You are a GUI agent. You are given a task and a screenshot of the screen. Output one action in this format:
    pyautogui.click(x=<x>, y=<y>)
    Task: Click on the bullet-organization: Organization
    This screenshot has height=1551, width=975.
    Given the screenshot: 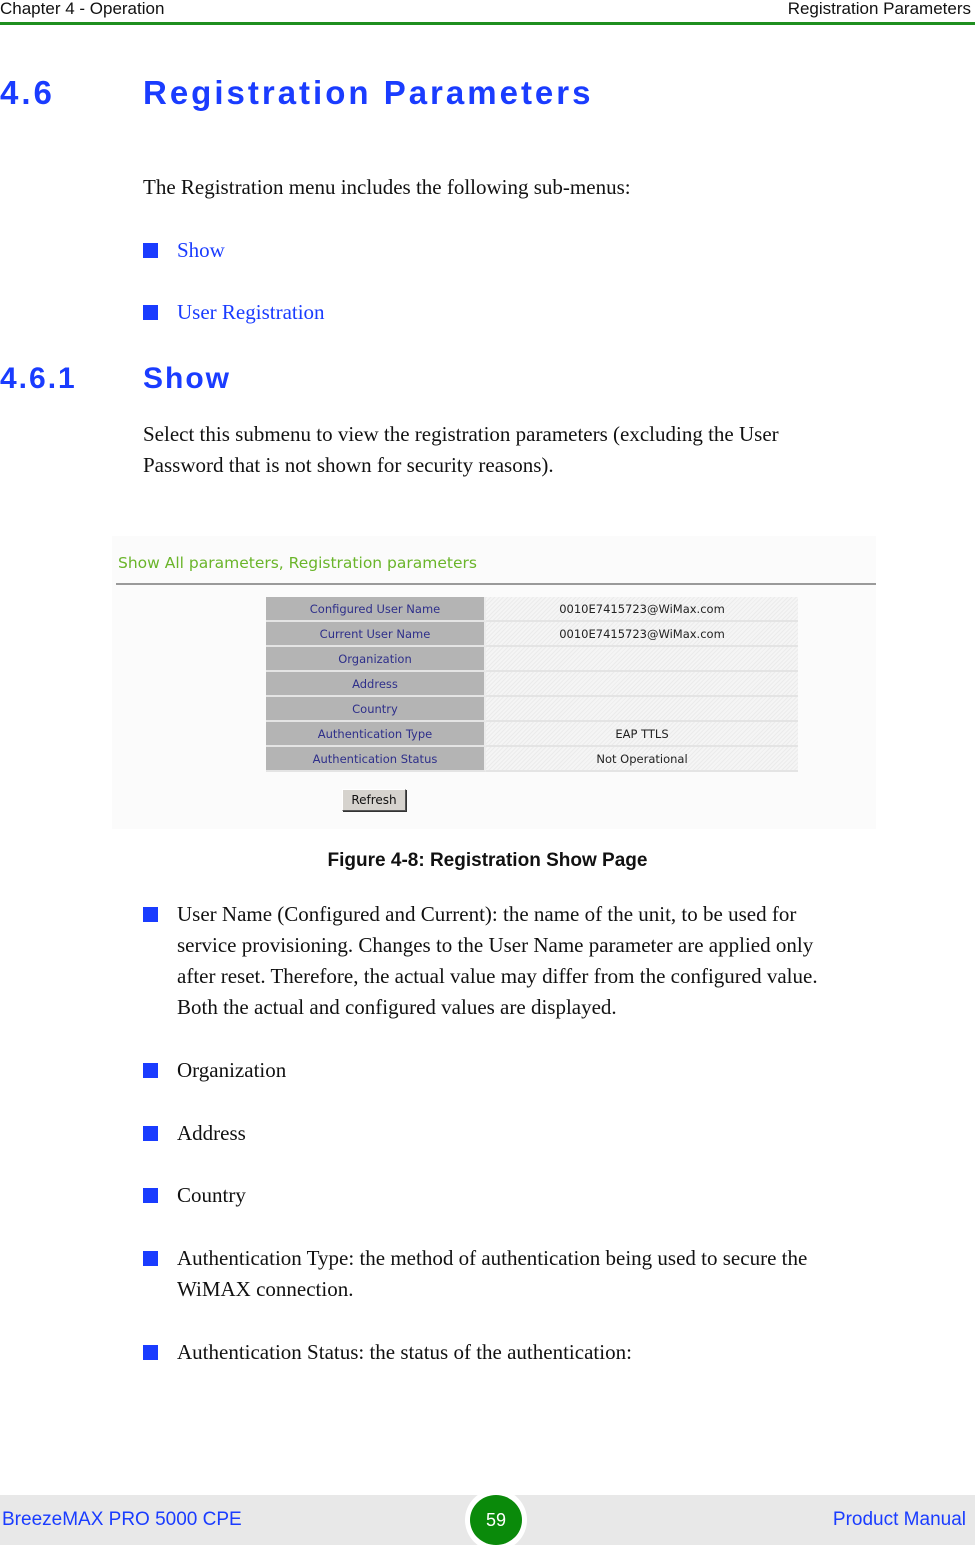 What is the action you would take?
    pyautogui.click(x=548, y=1070)
    